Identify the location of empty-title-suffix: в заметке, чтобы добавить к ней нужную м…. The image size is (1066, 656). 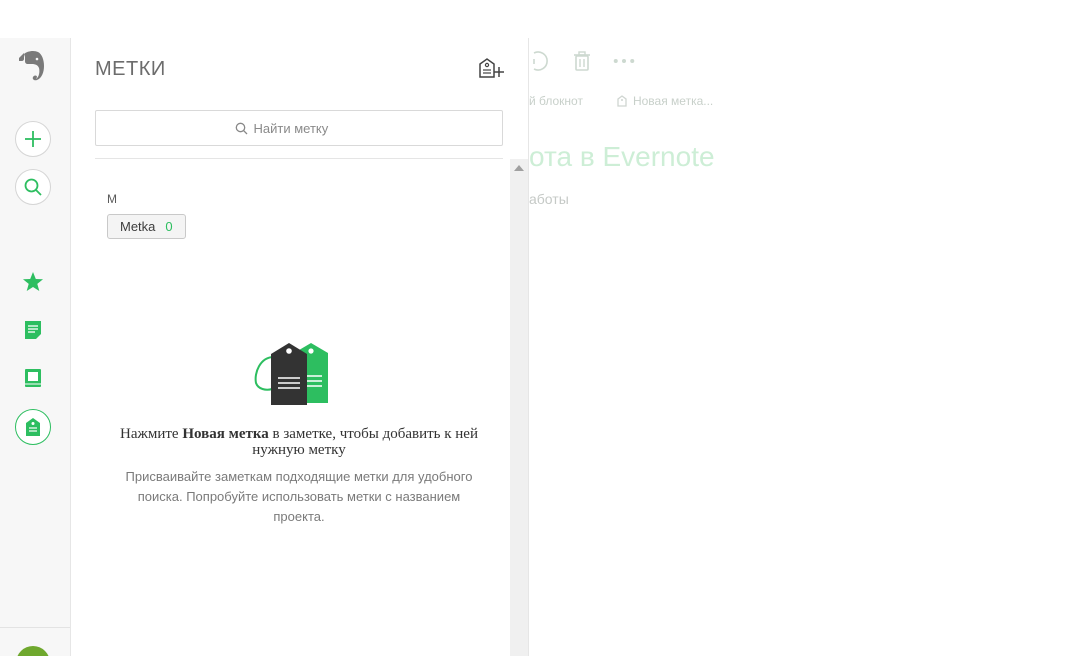
(365, 442).